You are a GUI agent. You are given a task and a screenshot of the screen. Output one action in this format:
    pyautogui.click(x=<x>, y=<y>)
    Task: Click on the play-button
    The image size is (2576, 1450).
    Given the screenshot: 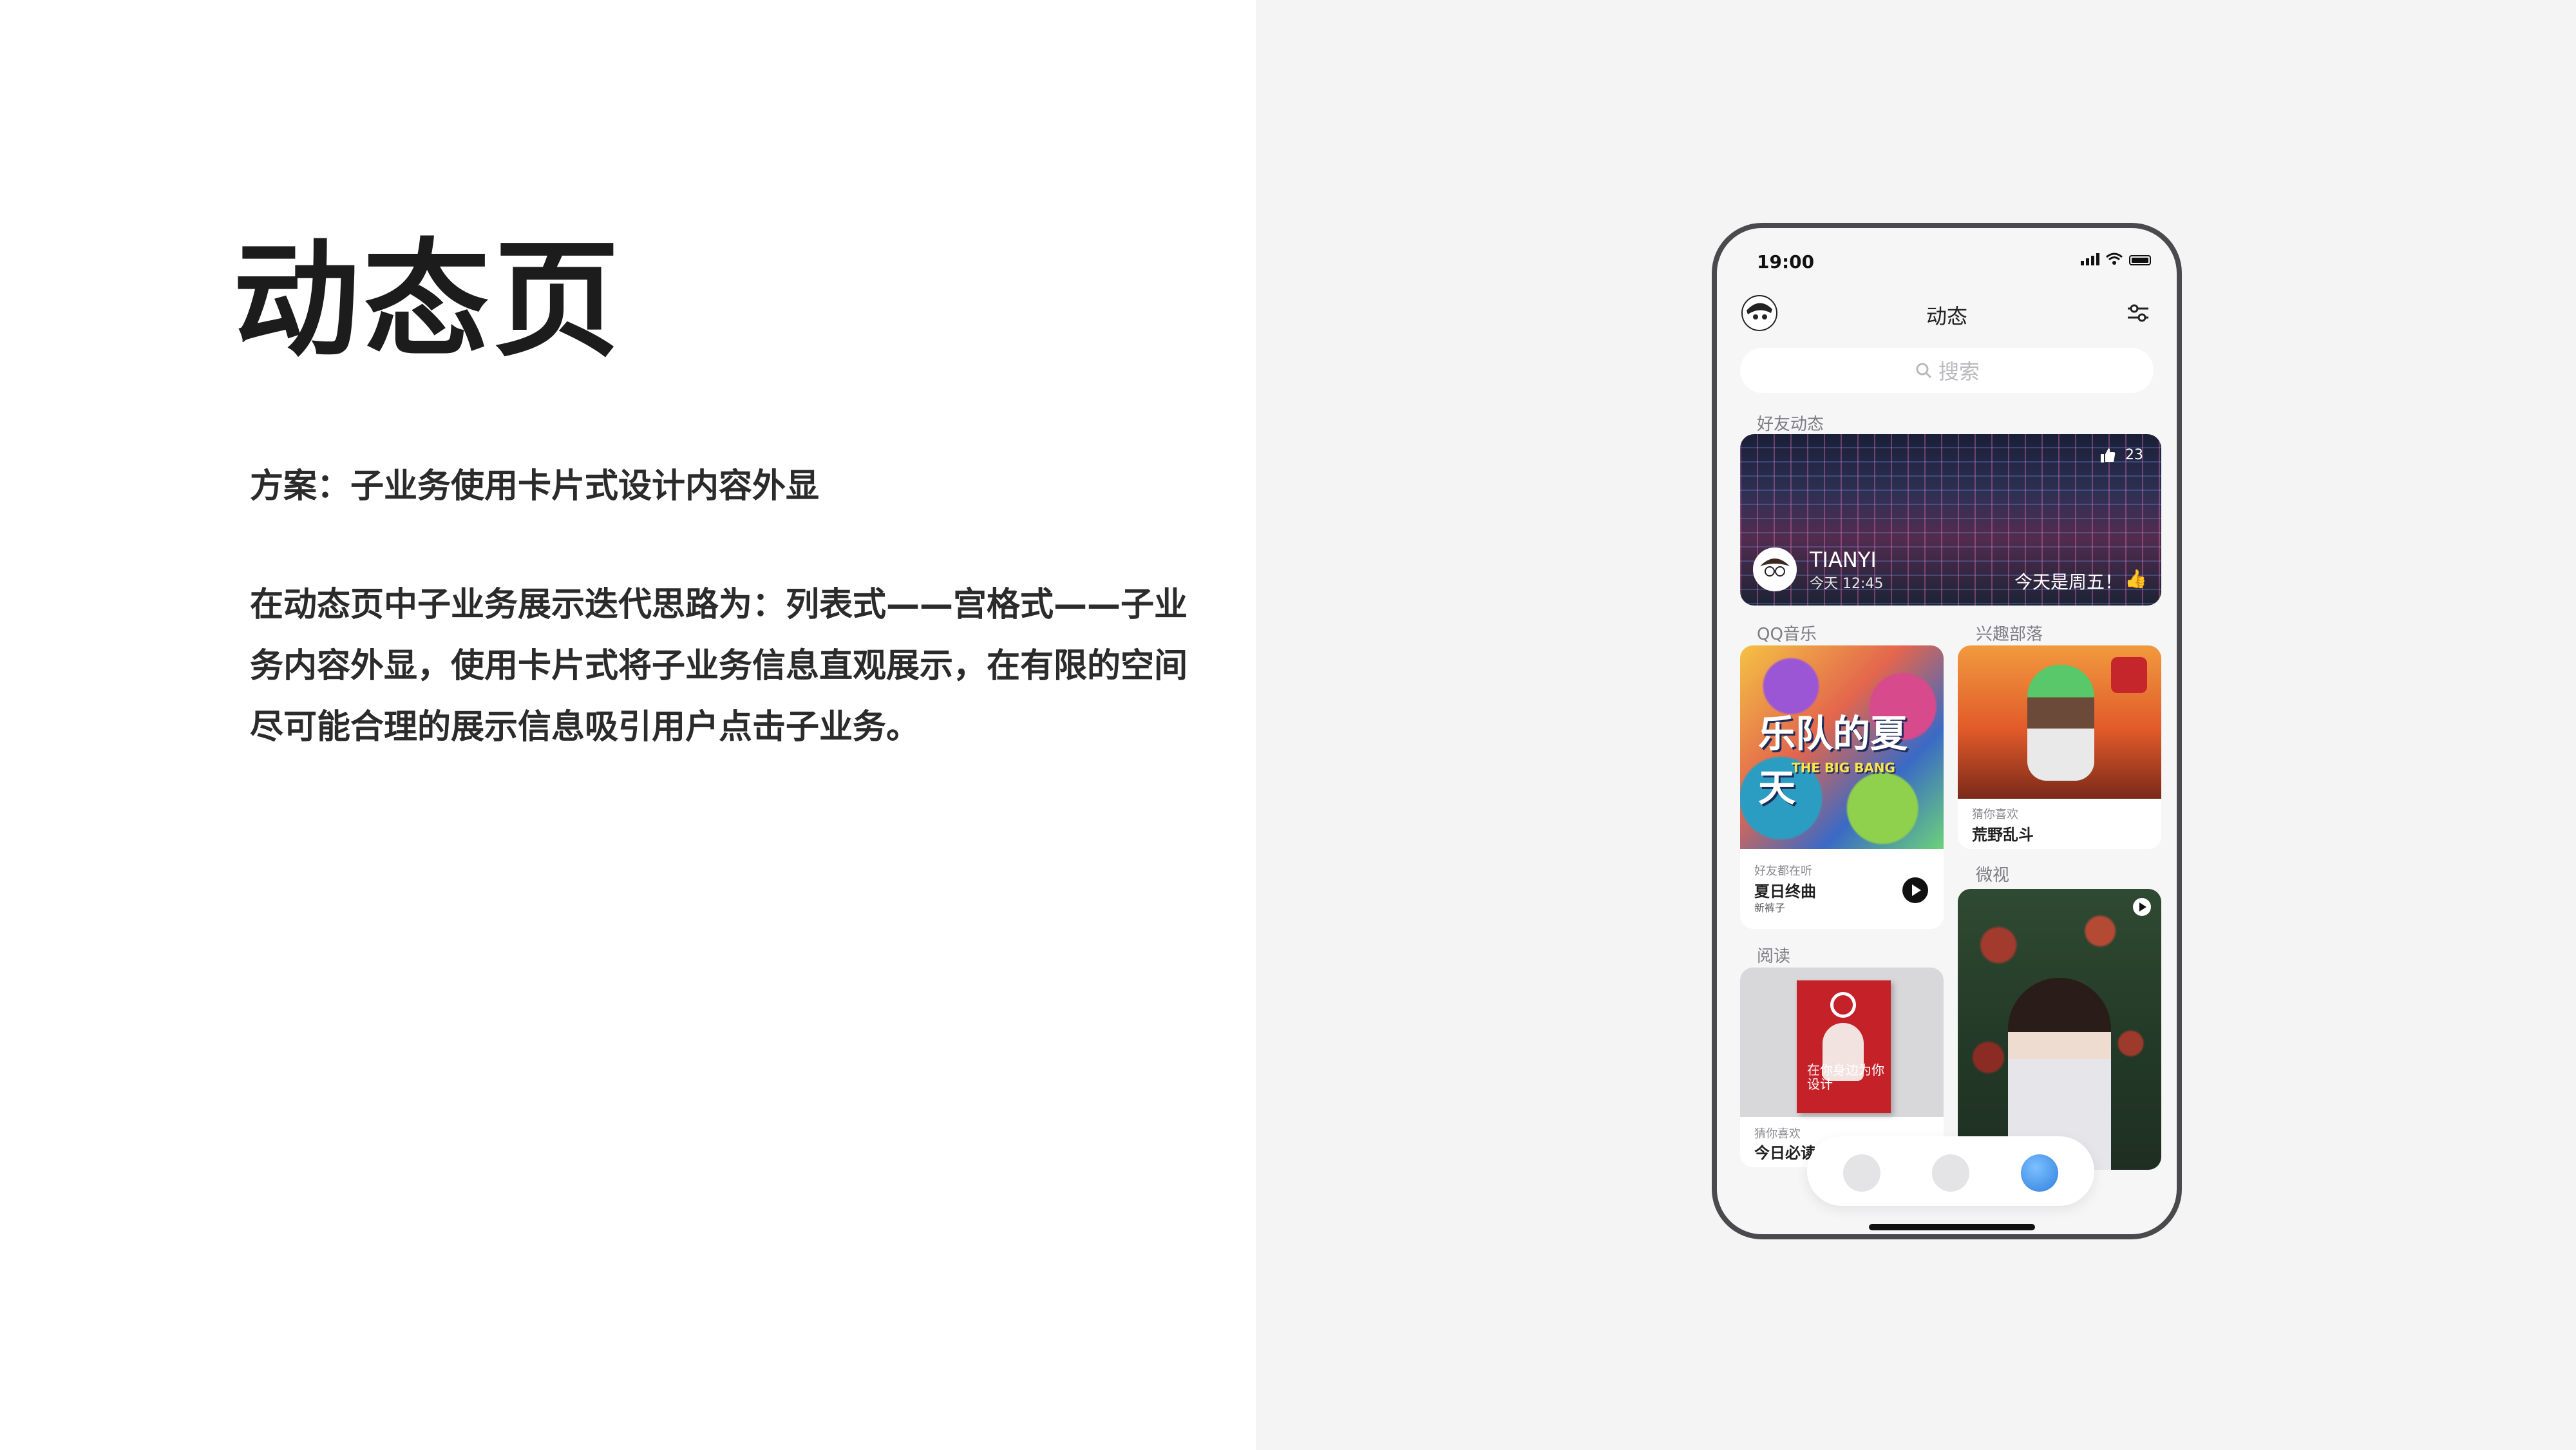 What is the action you would take?
    pyautogui.click(x=1915, y=890)
    